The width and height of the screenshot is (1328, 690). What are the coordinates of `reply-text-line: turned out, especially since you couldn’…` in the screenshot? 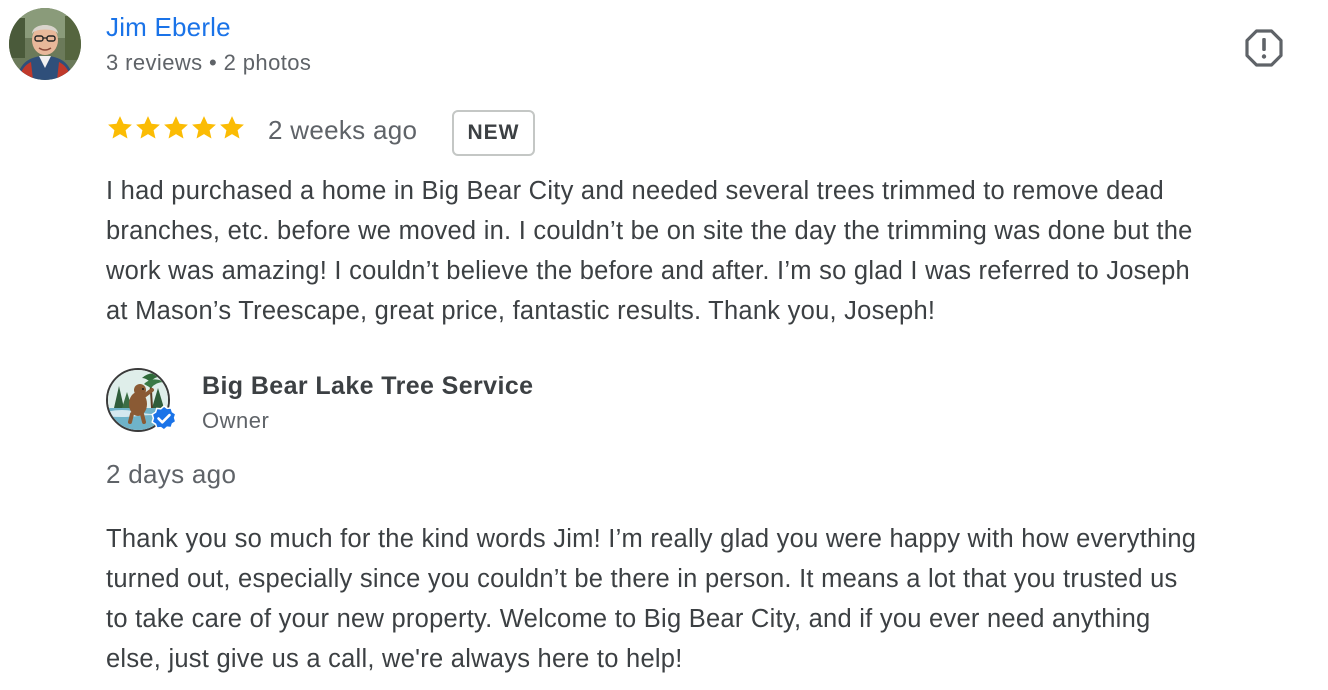 It's located at (642, 579).